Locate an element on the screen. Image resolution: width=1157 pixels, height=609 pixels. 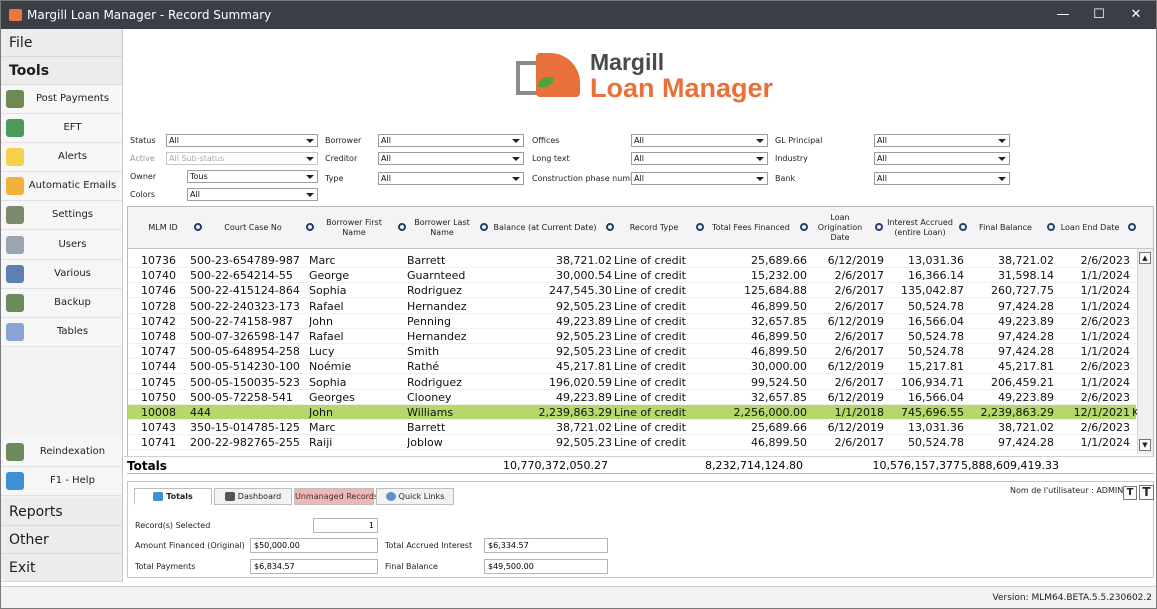
column-header: Borrower Last Name is located at coordinates (448, 228).